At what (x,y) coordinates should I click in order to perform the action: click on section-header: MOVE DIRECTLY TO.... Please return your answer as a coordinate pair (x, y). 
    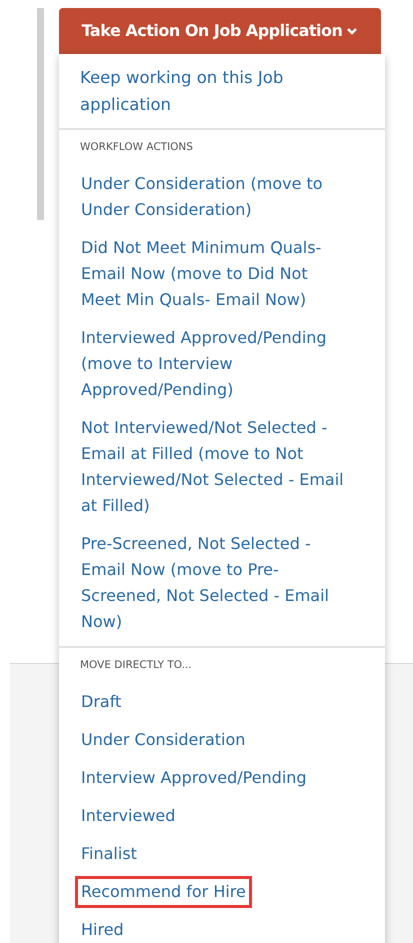
    Looking at the image, I should click on (136, 665).